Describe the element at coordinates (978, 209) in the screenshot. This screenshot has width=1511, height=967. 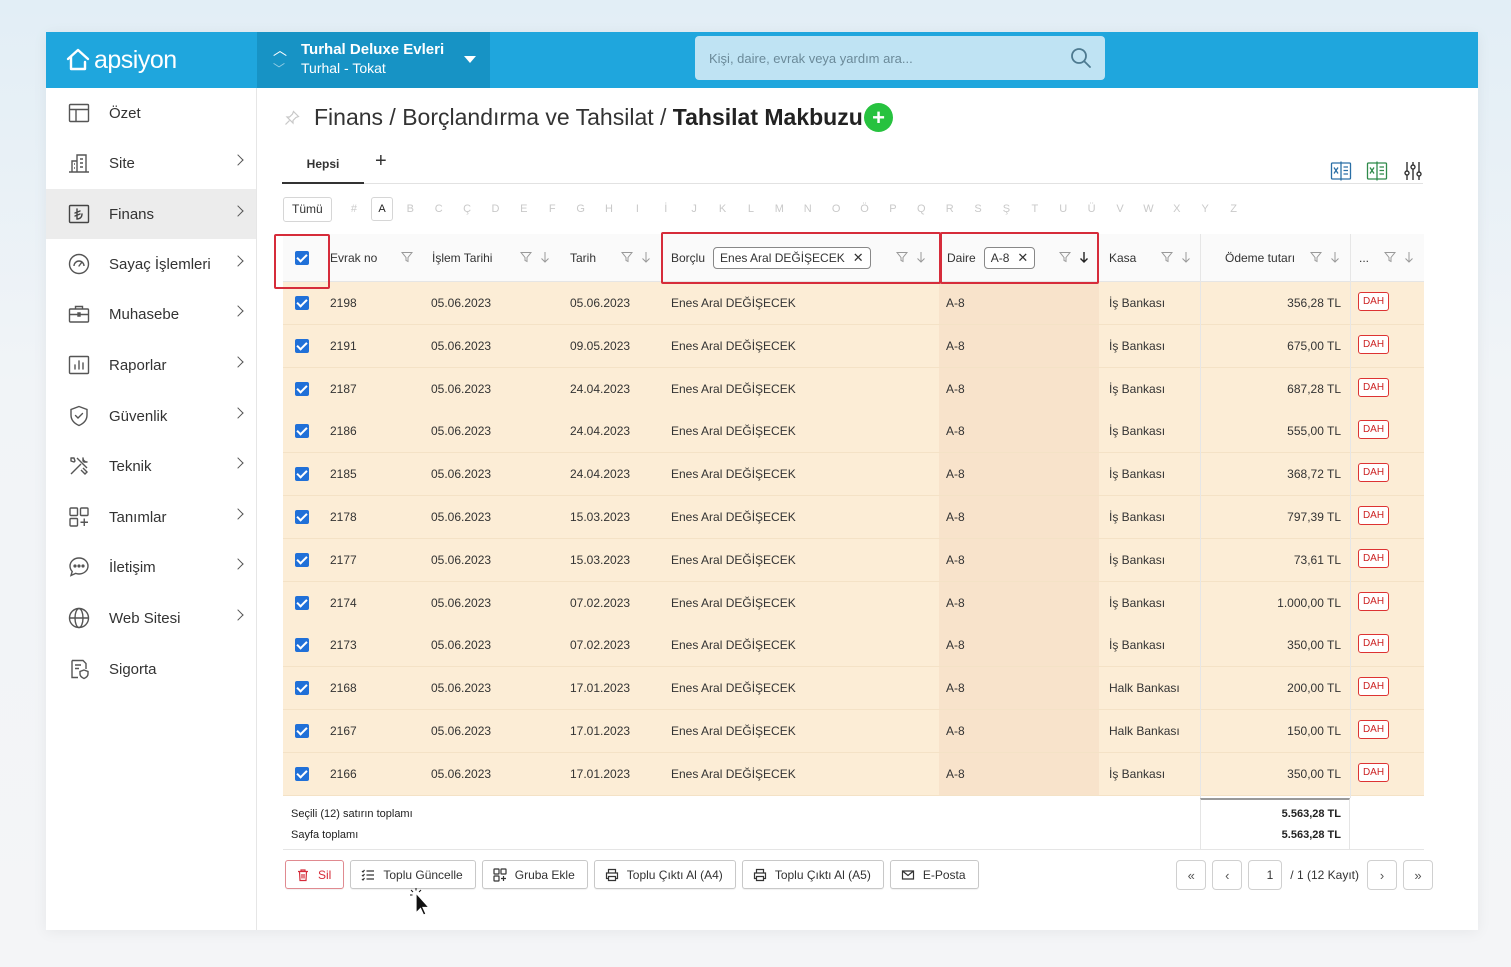
I see `alpha-letter: S` at that location.